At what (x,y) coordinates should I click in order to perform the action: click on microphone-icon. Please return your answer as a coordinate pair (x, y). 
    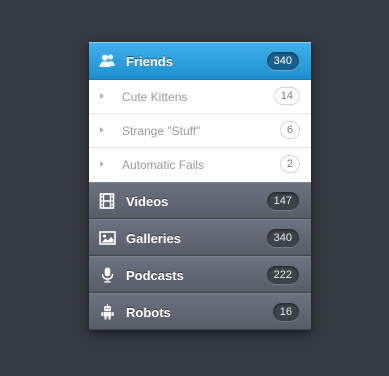
    Looking at the image, I should click on (107, 275).